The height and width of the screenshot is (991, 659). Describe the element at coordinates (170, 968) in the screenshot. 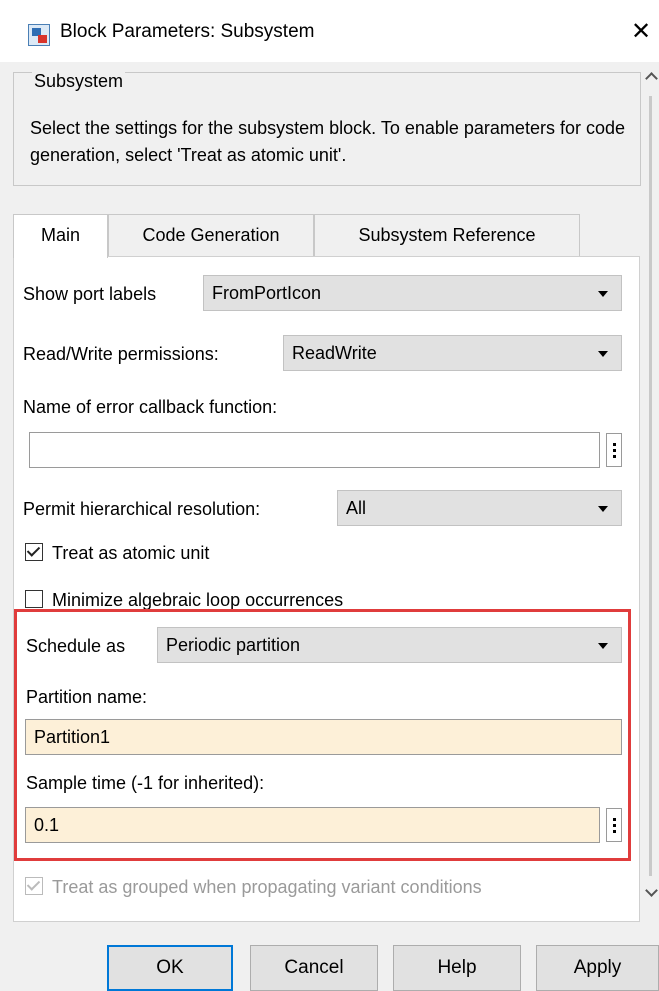

I see `ok-button: OK` at that location.